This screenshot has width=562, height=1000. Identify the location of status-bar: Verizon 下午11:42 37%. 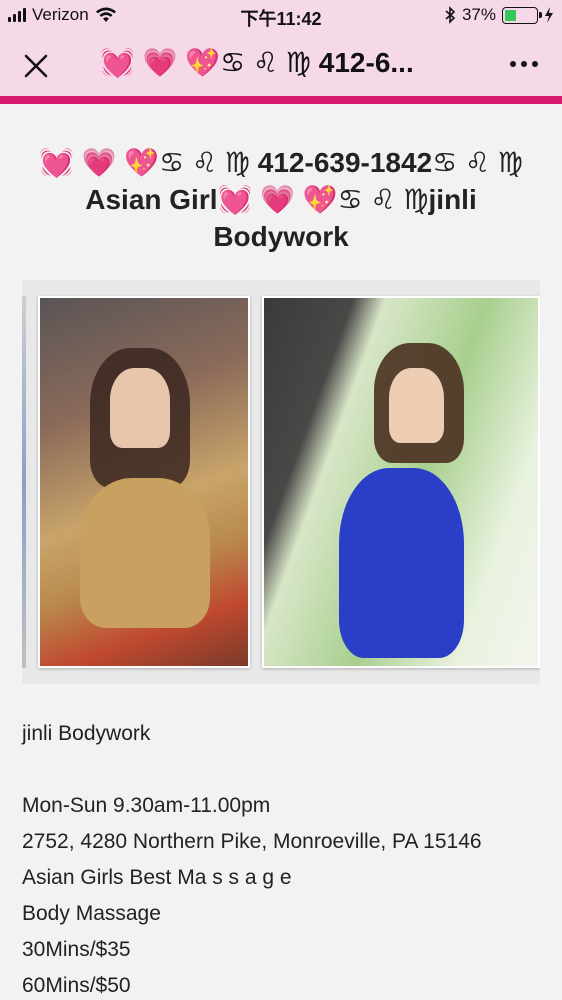
(281, 16).